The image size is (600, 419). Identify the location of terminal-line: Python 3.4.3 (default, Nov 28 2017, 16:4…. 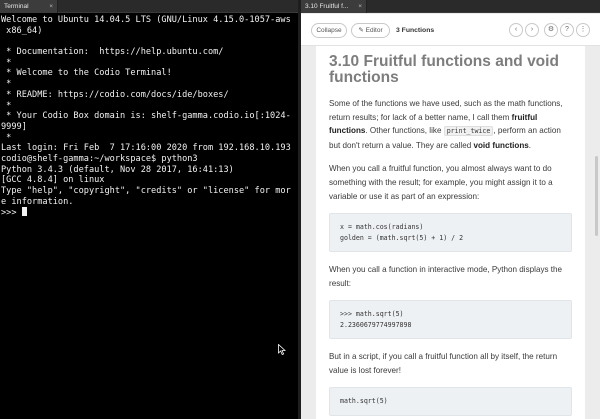
(117, 169).